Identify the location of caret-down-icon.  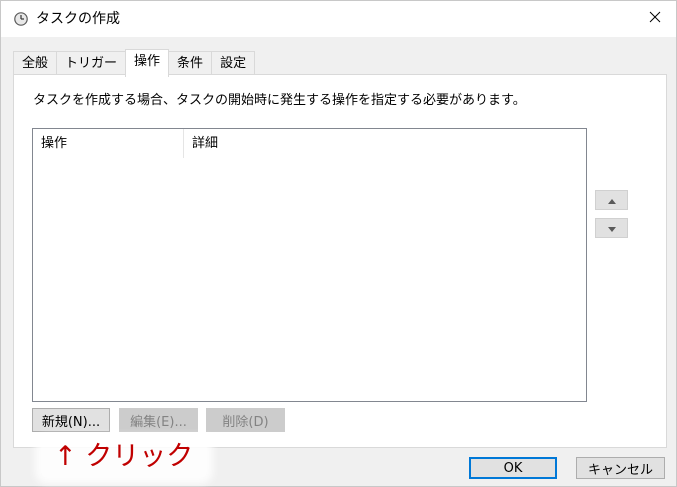
(611, 228).